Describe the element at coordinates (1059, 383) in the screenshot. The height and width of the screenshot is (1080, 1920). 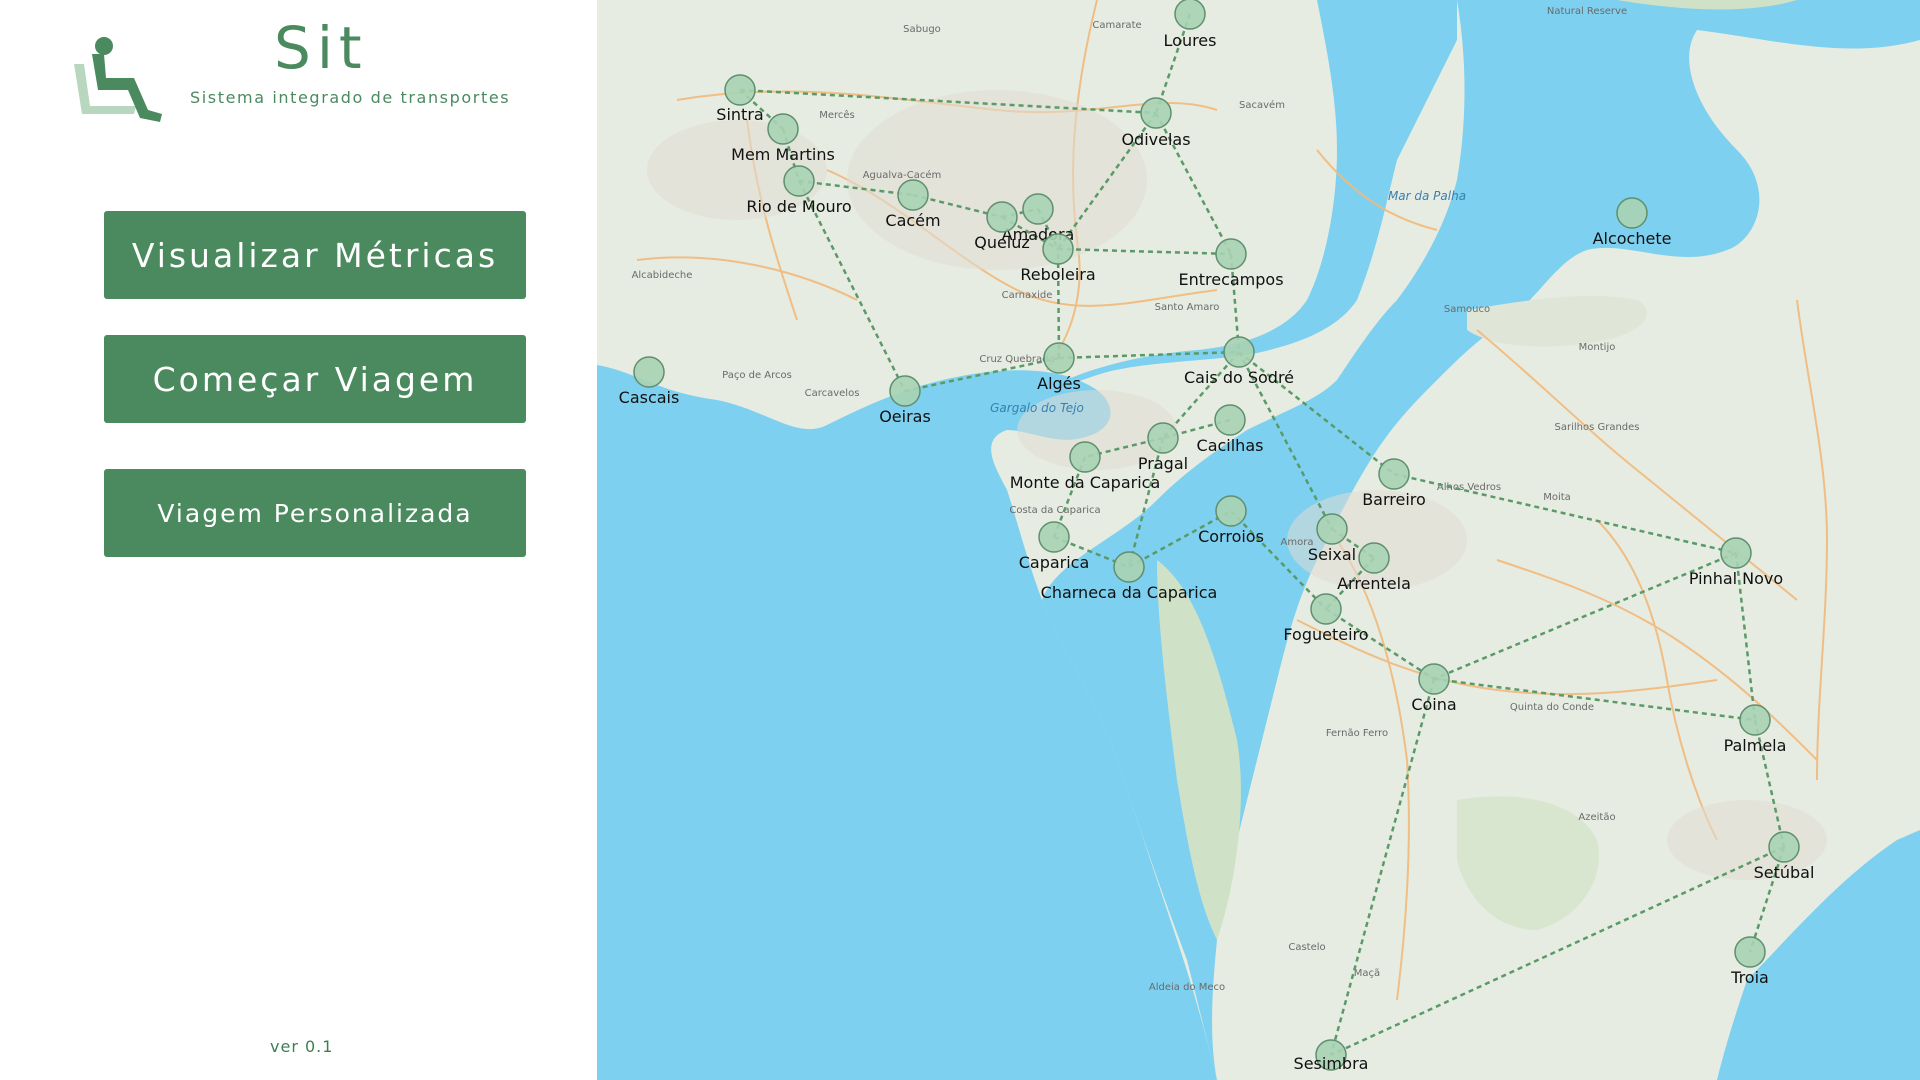
I see `station-label: Algés` at that location.